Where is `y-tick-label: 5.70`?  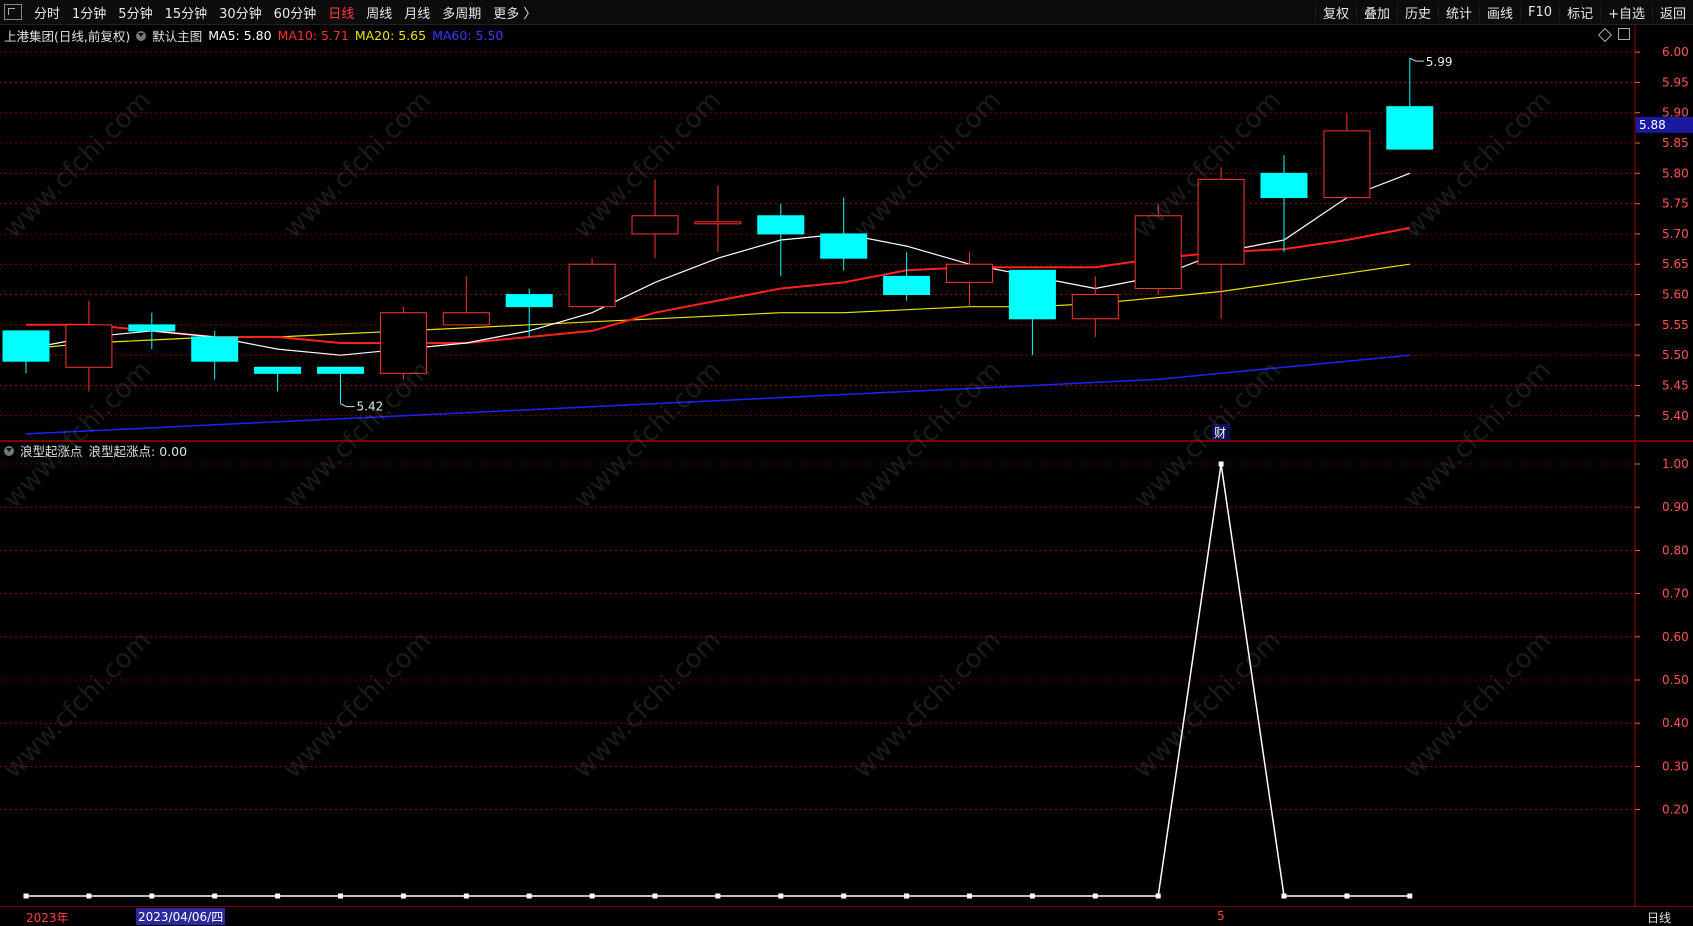
y-tick-label: 5.70 is located at coordinates (1675, 234).